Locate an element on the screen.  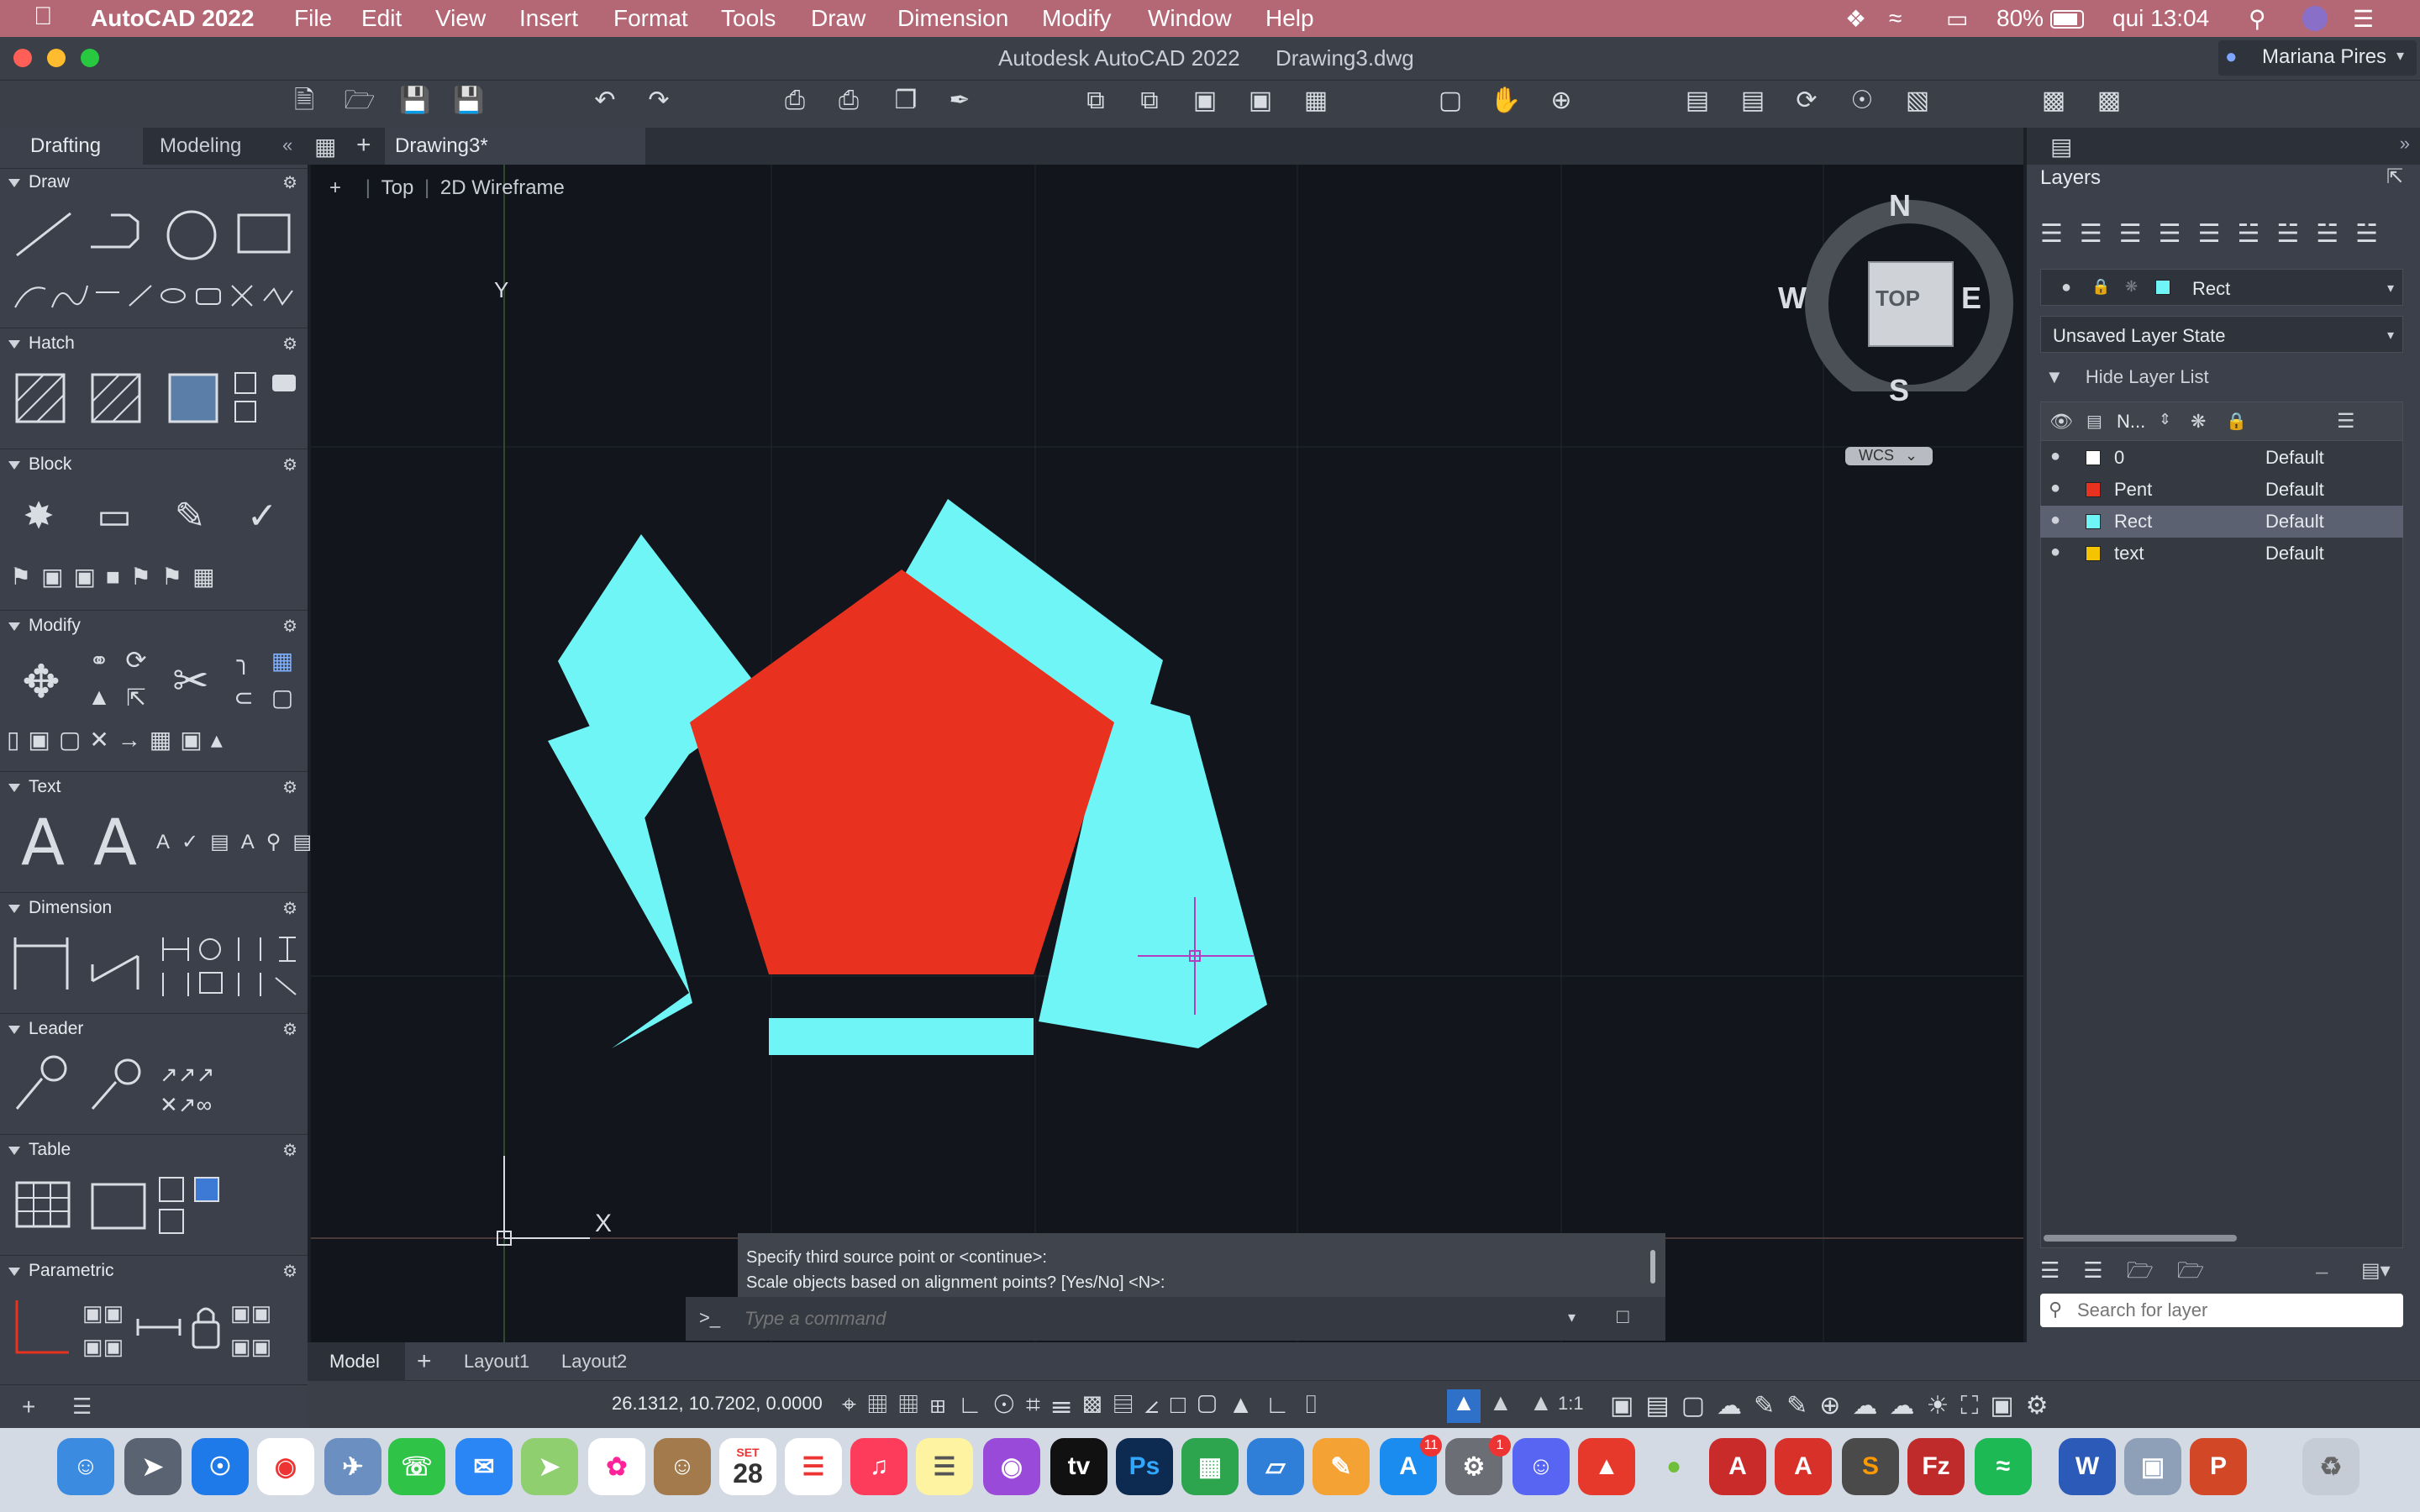
layer-list-scrollbar is located at coordinates (2141, 1238).